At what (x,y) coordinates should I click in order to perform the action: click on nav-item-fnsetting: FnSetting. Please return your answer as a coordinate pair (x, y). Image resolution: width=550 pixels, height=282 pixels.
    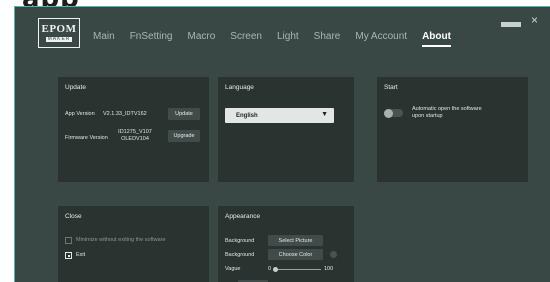
    Looking at the image, I should click on (151, 38).